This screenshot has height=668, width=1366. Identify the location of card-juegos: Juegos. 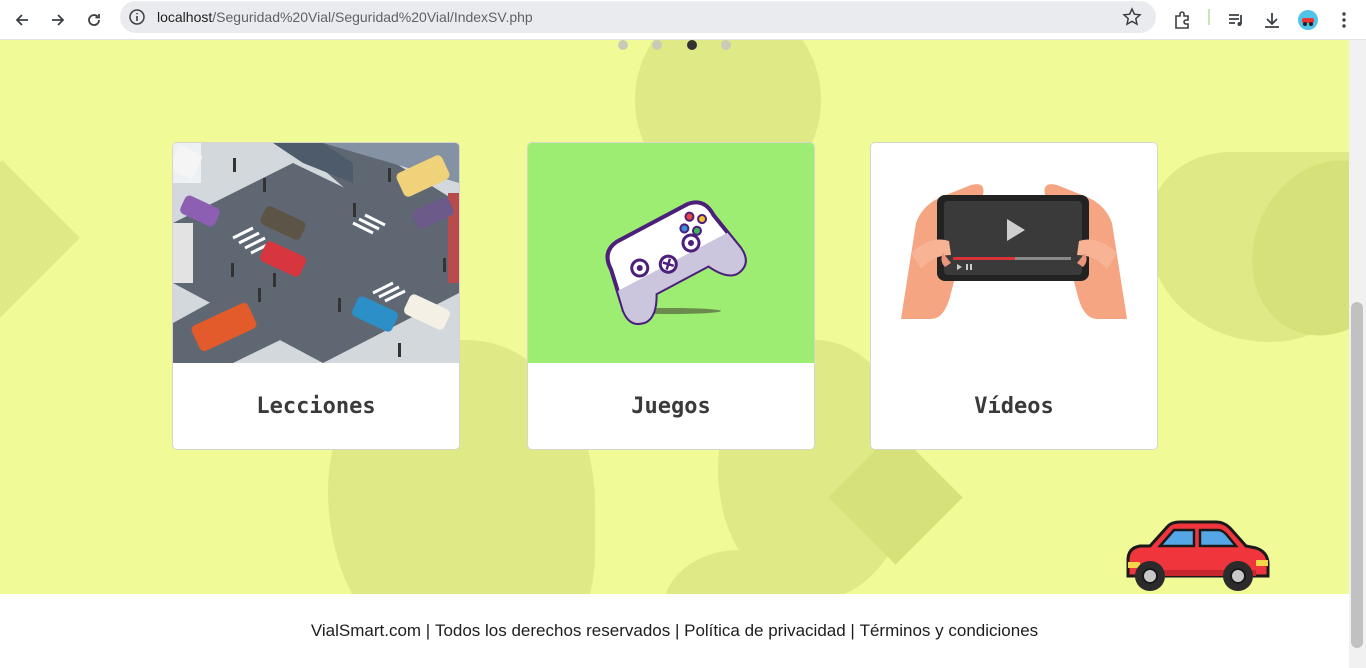
(671, 296).